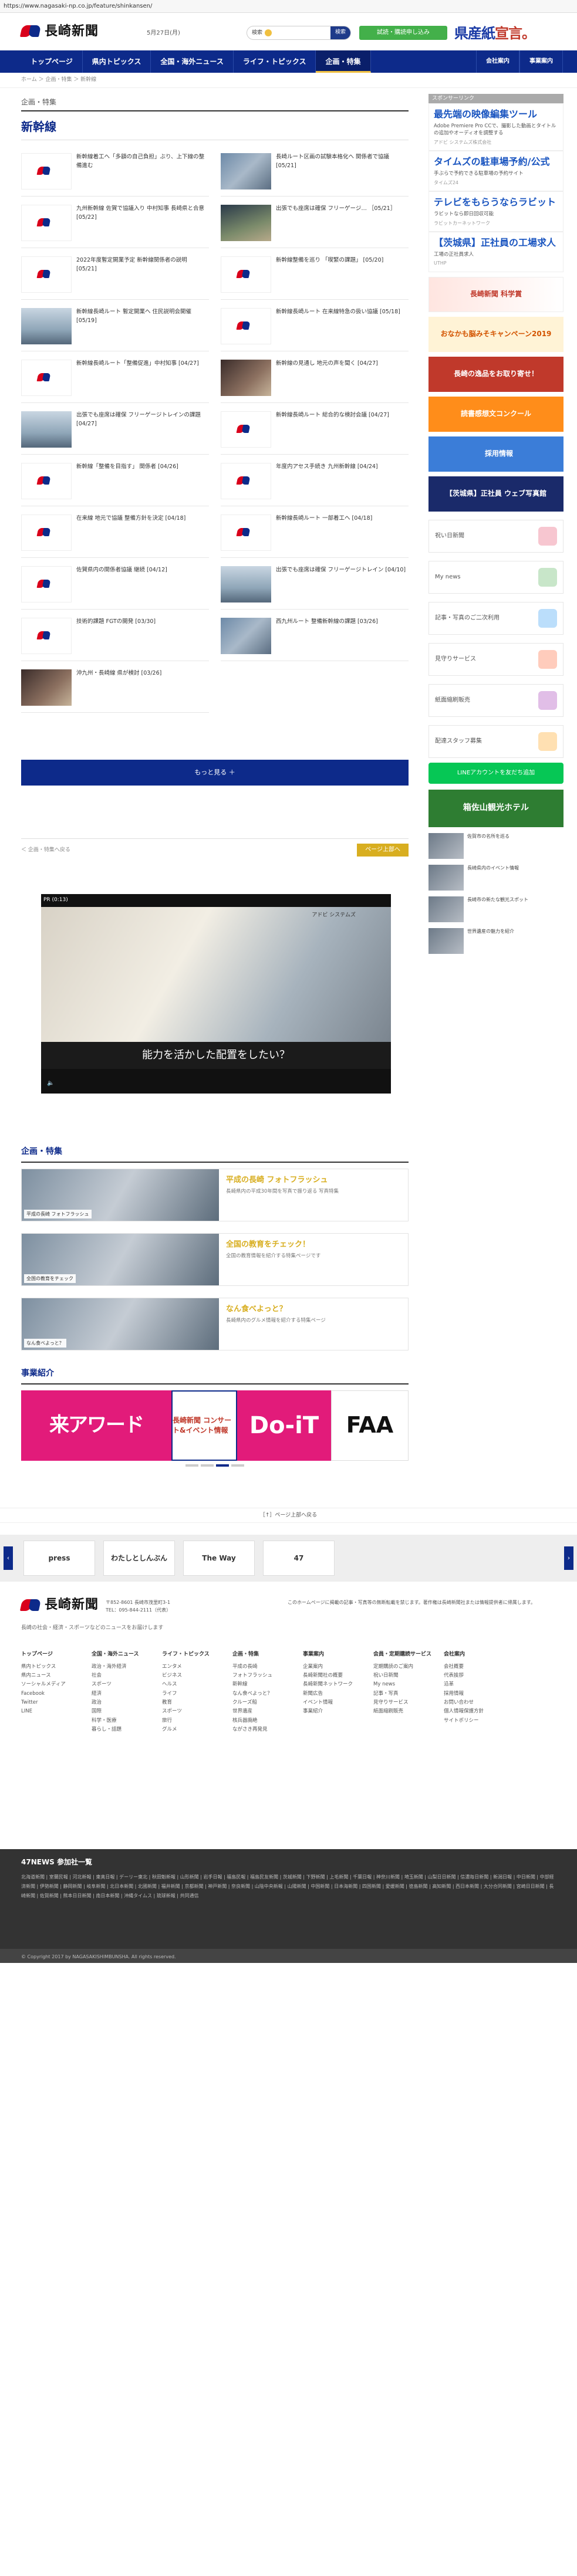 Image resolution: width=577 pixels, height=2576 pixels. What do you see at coordinates (215, 773) in the screenshot?
I see `more-button: もっと見る ＋` at bounding box center [215, 773].